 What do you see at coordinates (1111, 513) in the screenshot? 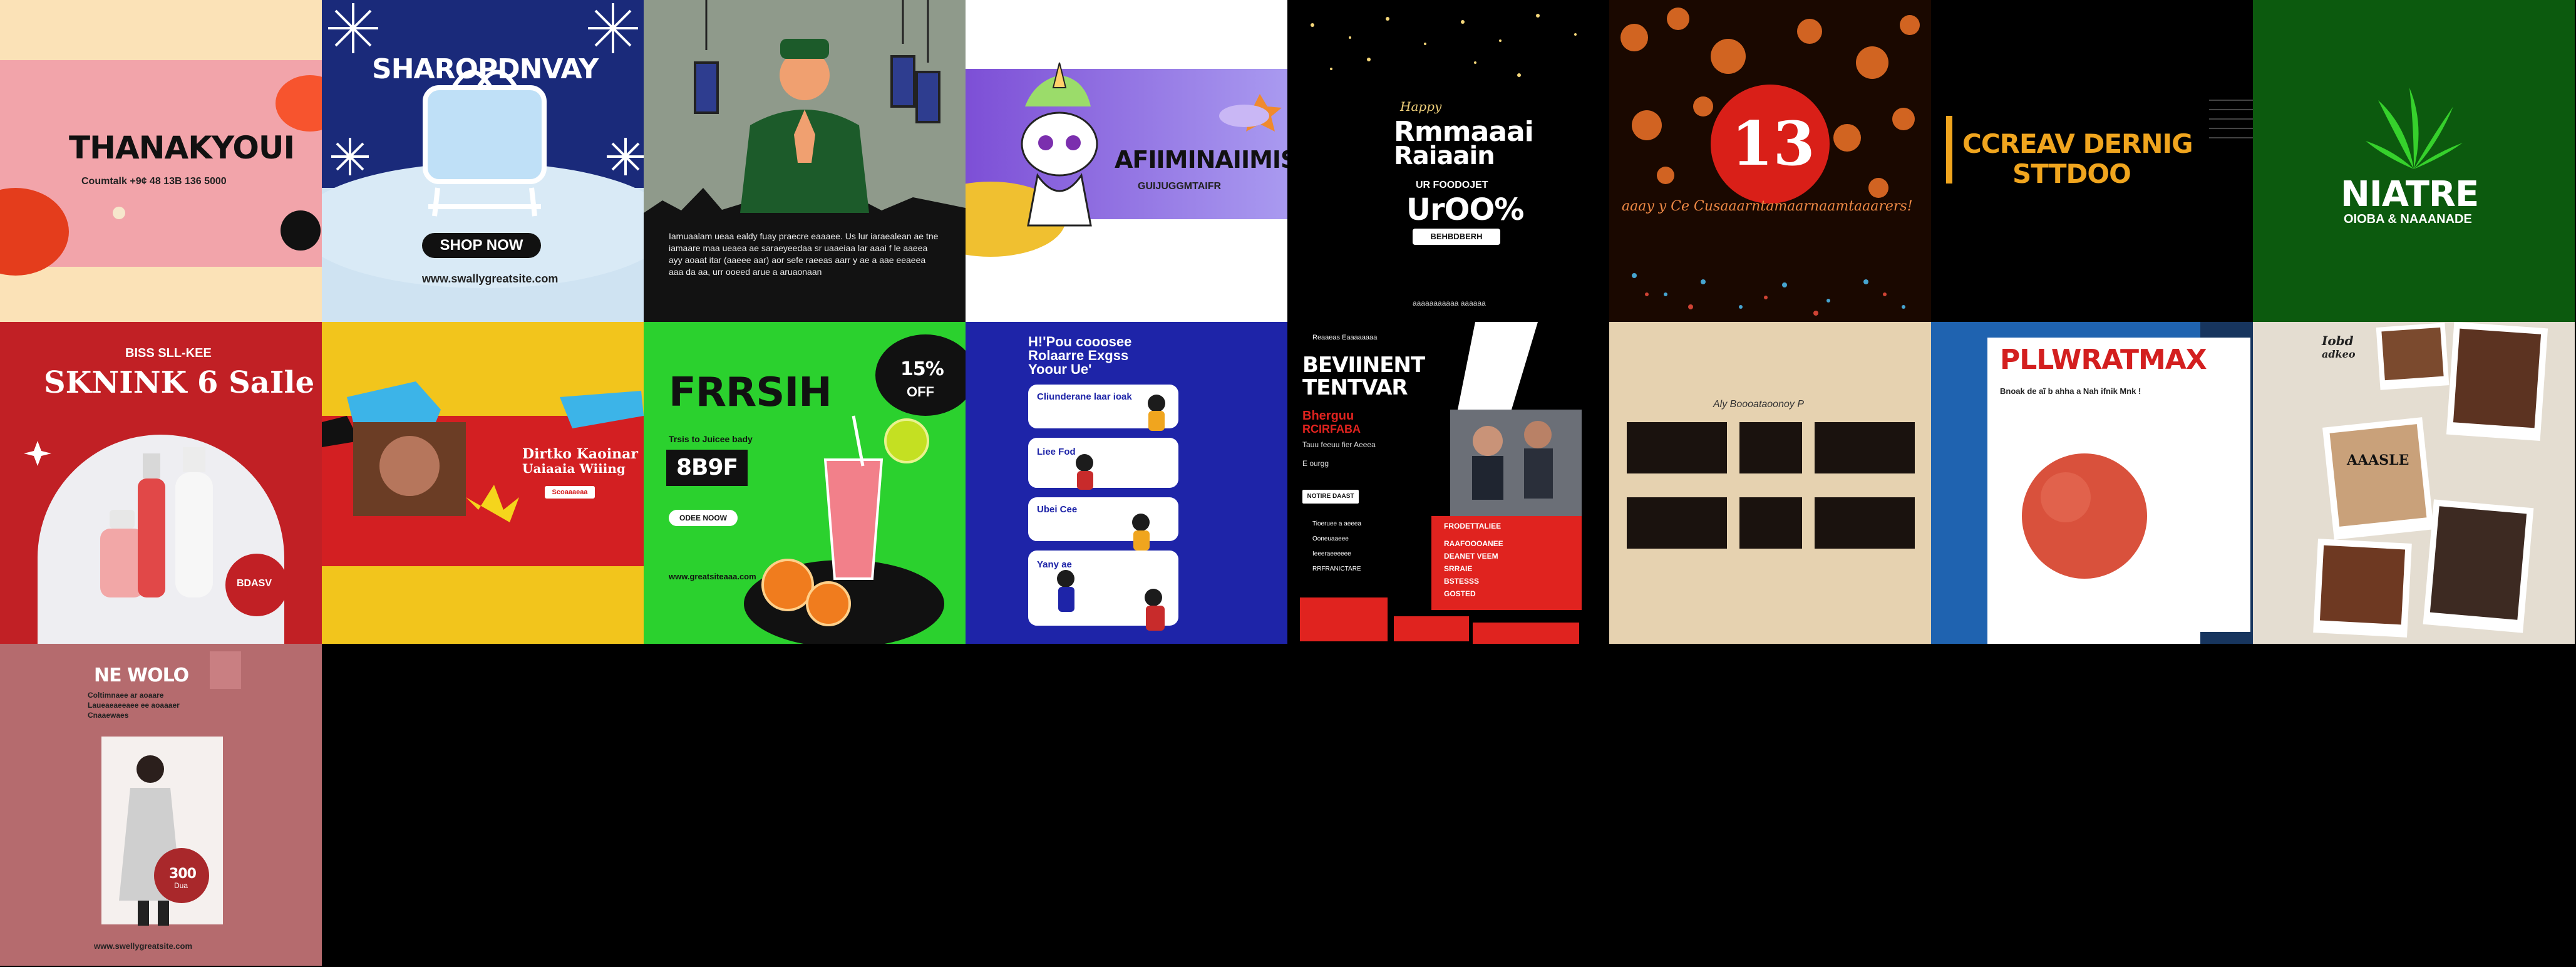
I see `people-illustration` at bounding box center [1111, 513].